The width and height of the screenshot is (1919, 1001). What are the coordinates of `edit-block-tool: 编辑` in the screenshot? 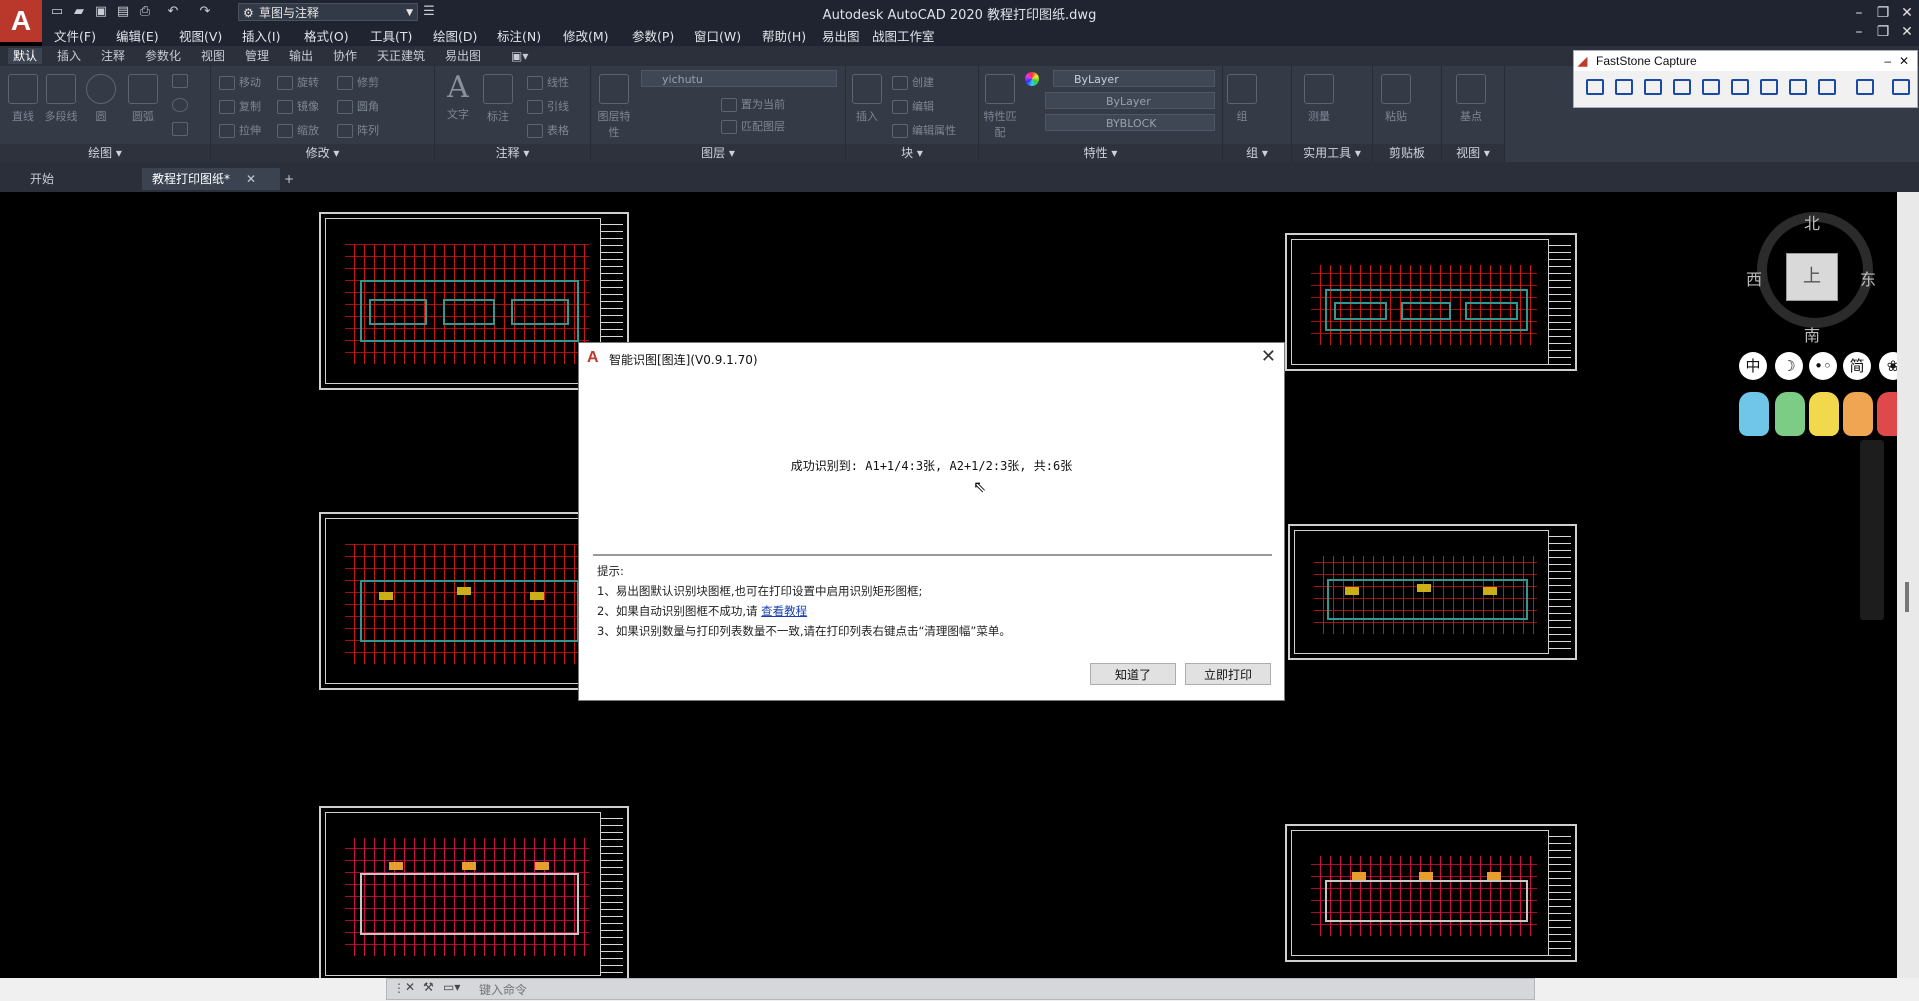 It's located at (913, 106).